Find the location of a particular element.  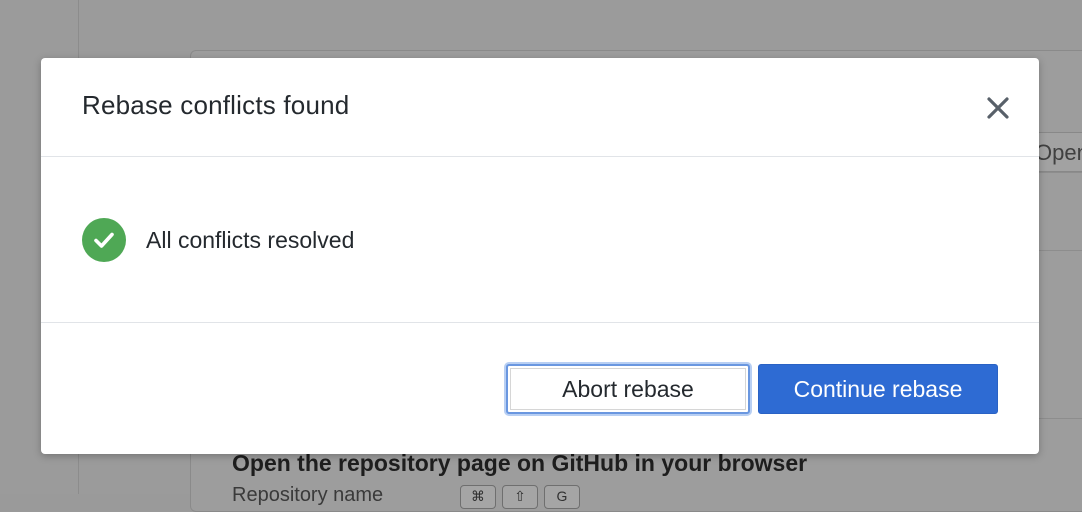

conflict-status: All conflicts resolved is located at coordinates (218, 240).